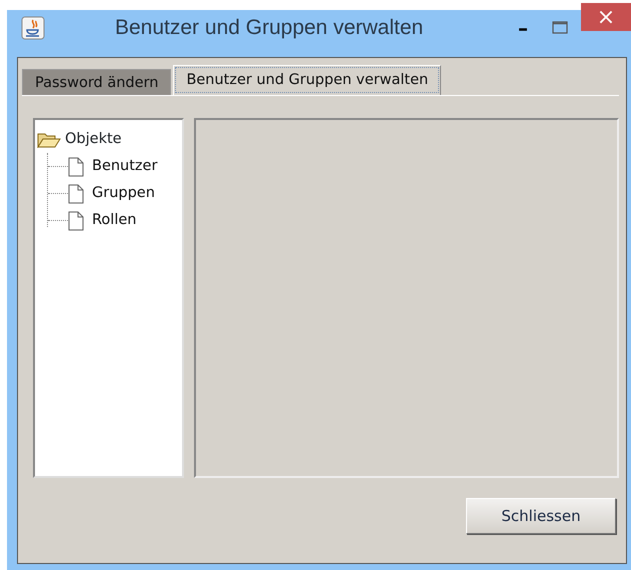  I want to click on tree-item: Objekte, so click(93, 139).